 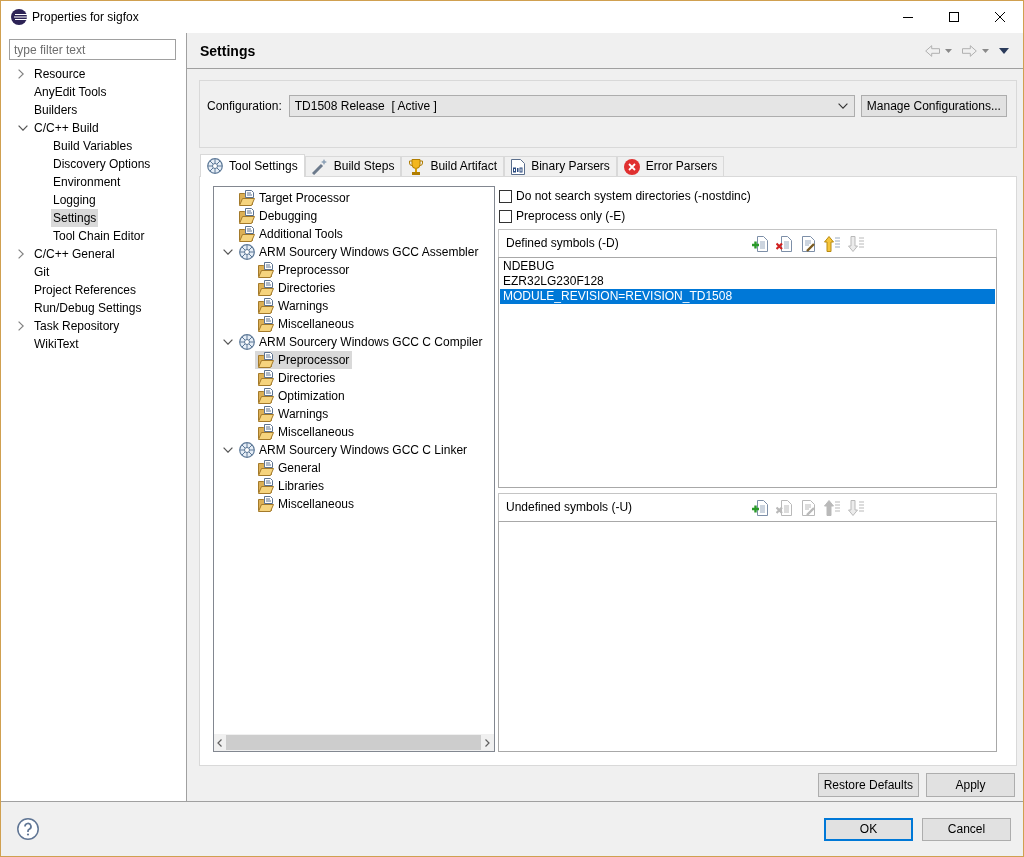 I want to click on tree-item: Tool Chain Editor, so click(x=99, y=236).